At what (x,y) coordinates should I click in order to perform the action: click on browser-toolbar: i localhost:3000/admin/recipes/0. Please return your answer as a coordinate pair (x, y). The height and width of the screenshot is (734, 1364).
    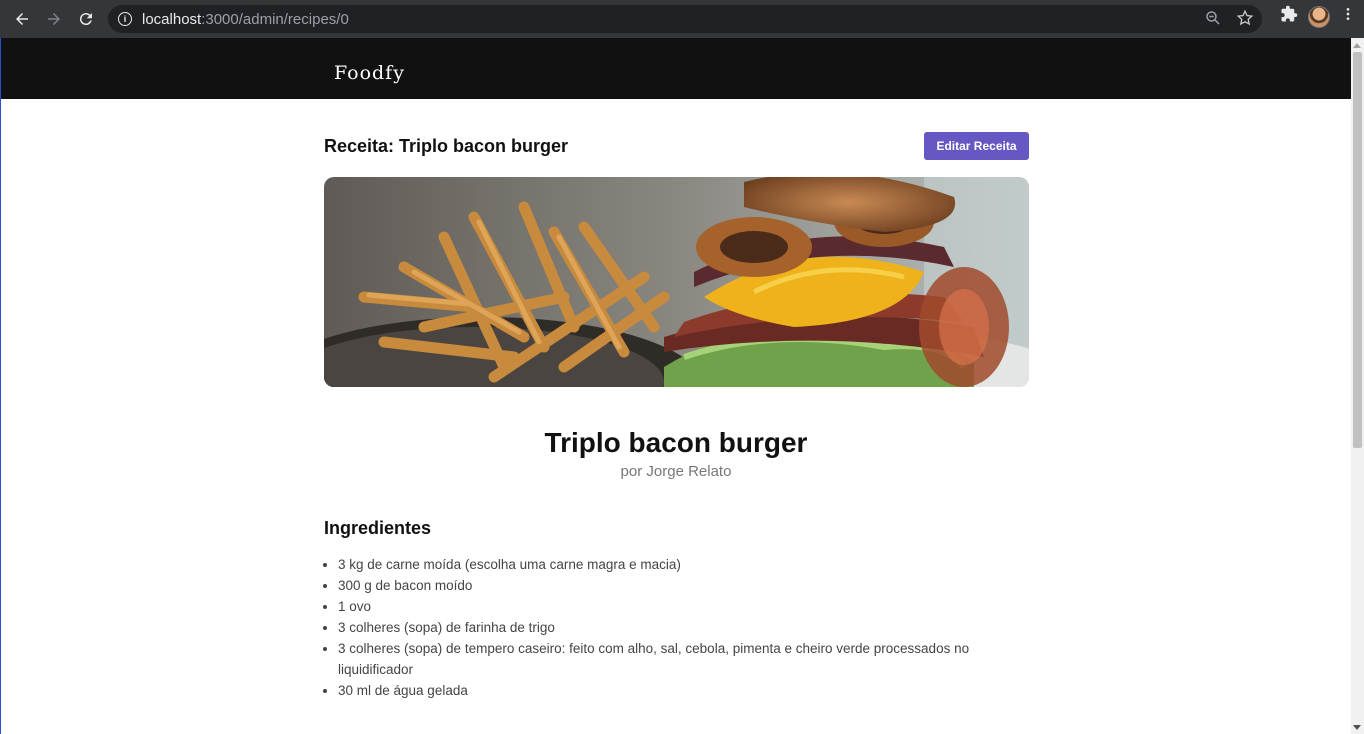
    Looking at the image, I should click on (682, 19).